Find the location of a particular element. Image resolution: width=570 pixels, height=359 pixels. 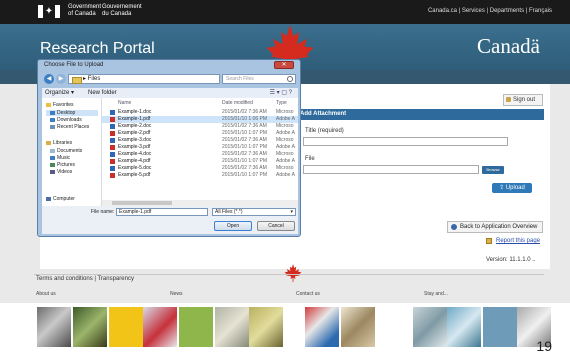

file-input is located at coordinates (391, 169).